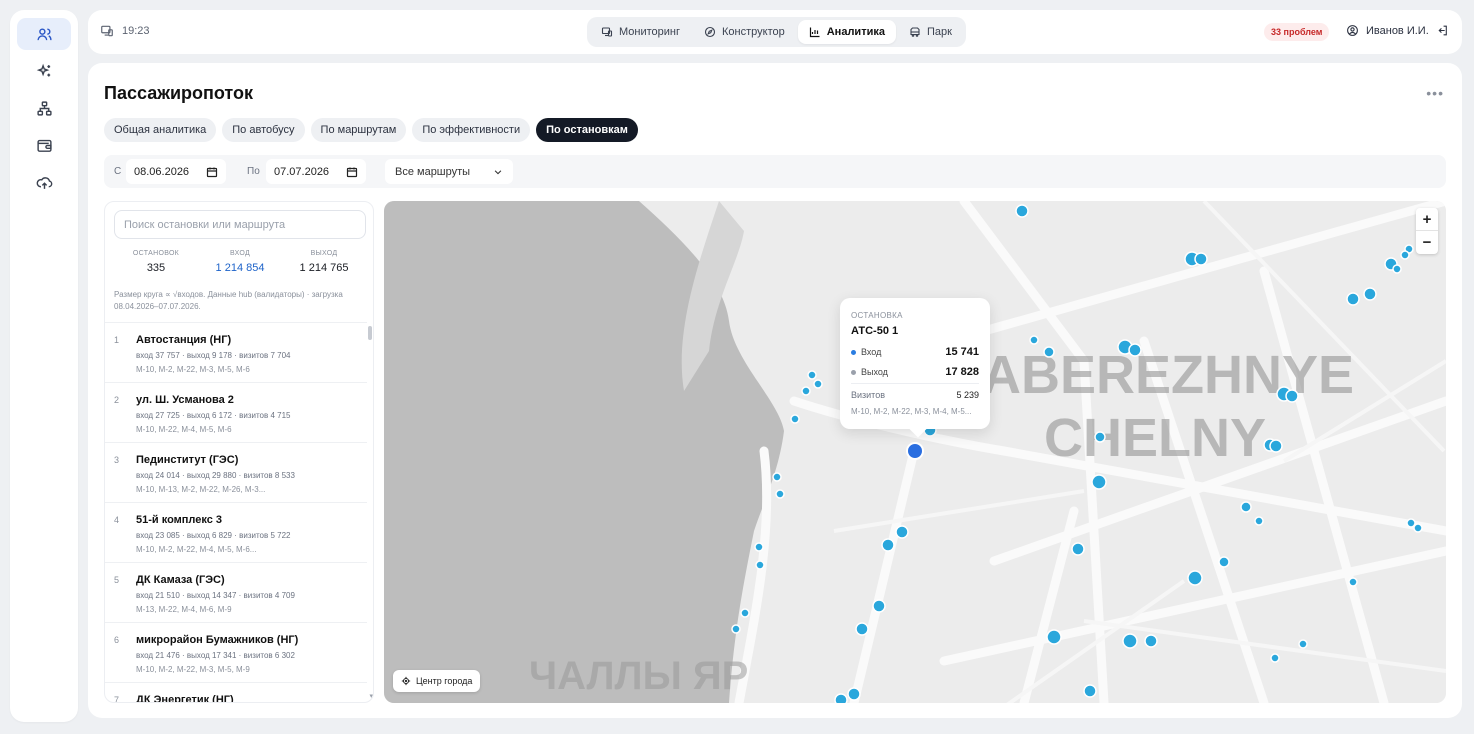 Image resolution: width=1474 pixels, height=734 pixels. Describe the element at coordinates (1352, 30) in the screenshot. I see `user-icon` at that location.